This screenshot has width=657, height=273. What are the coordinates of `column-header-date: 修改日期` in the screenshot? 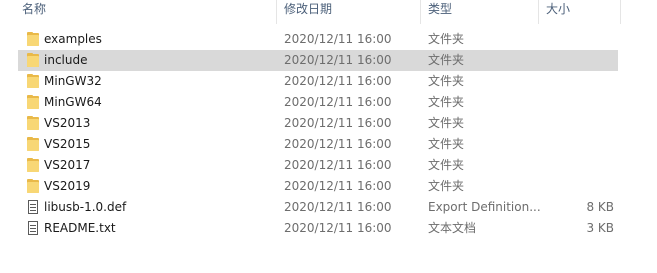 It's located at (308, 10).